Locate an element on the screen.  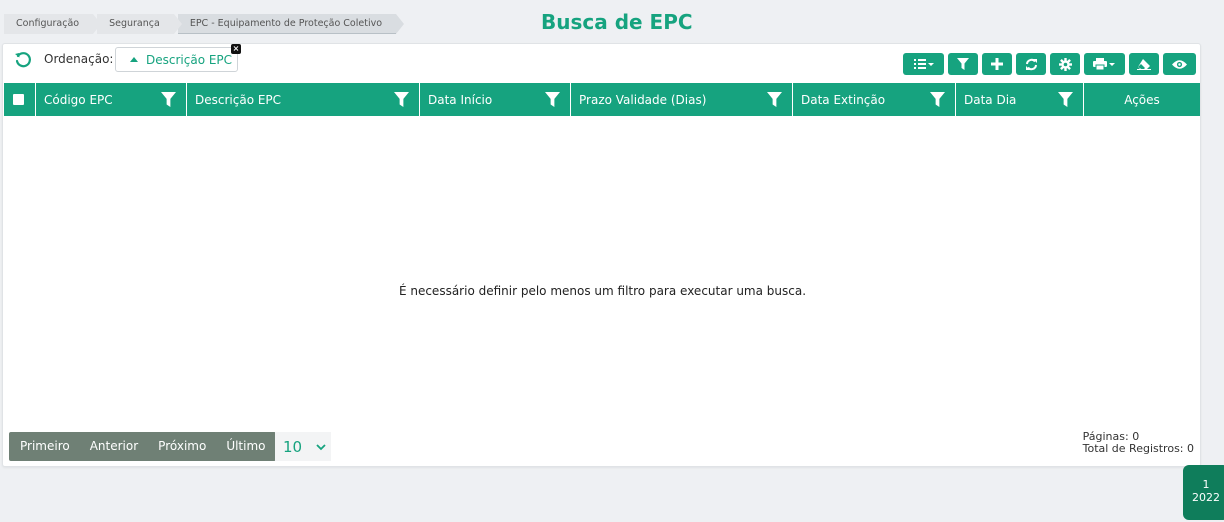
filter-icon is located at coordinates (963, 64).